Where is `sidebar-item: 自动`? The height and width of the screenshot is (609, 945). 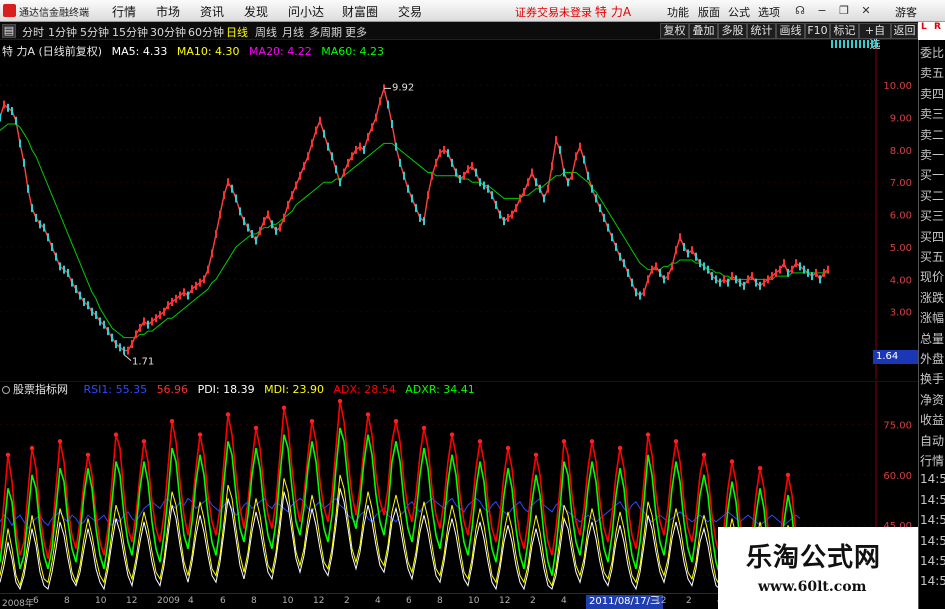
sidebar-item: 自动 is located at coordinates (932, 440).